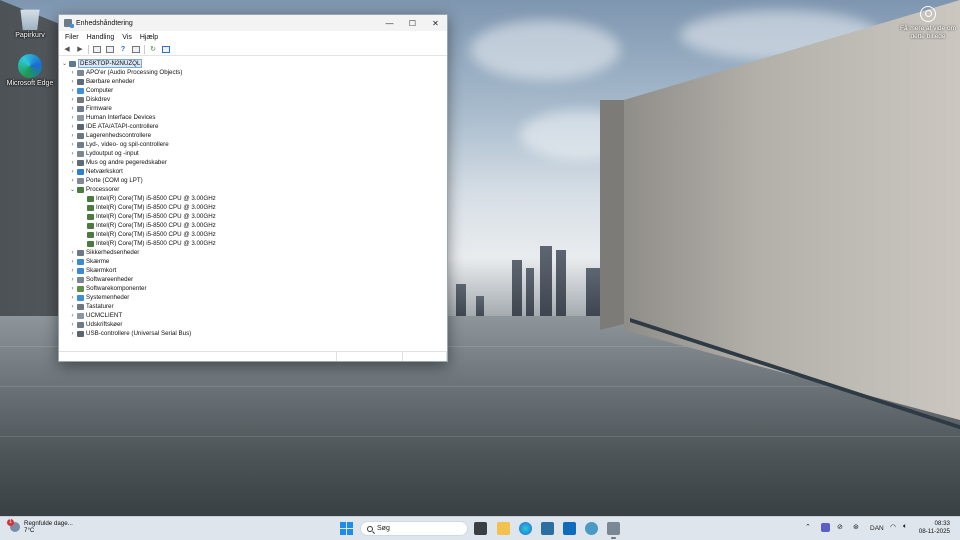 The height and width of the screenshot is (540, 960). What do you see at coordinates (253, 81) in the screenshot?
I see `tree-category: › Bærbare enheder` at bounding box center [253, 81].